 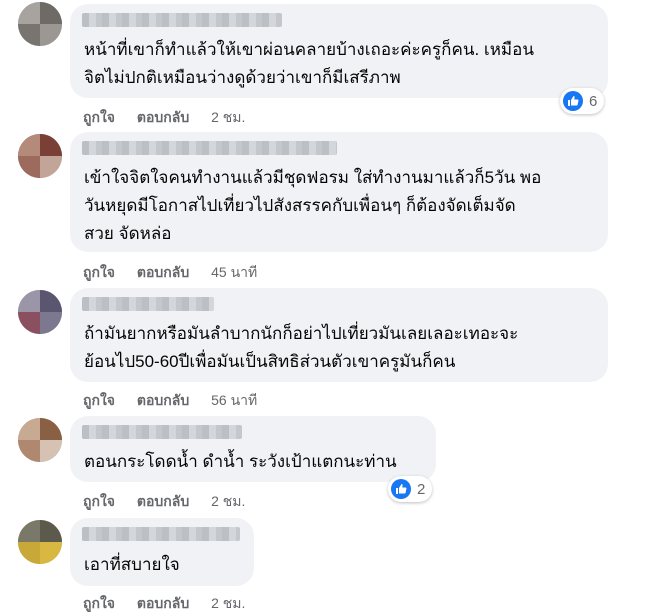 I want to click on comment-bubble: ตอนกระโดดน้ำ ดำน้ำ ระวังเป้าแตกนะท่าน, so click(x=253, y=449).